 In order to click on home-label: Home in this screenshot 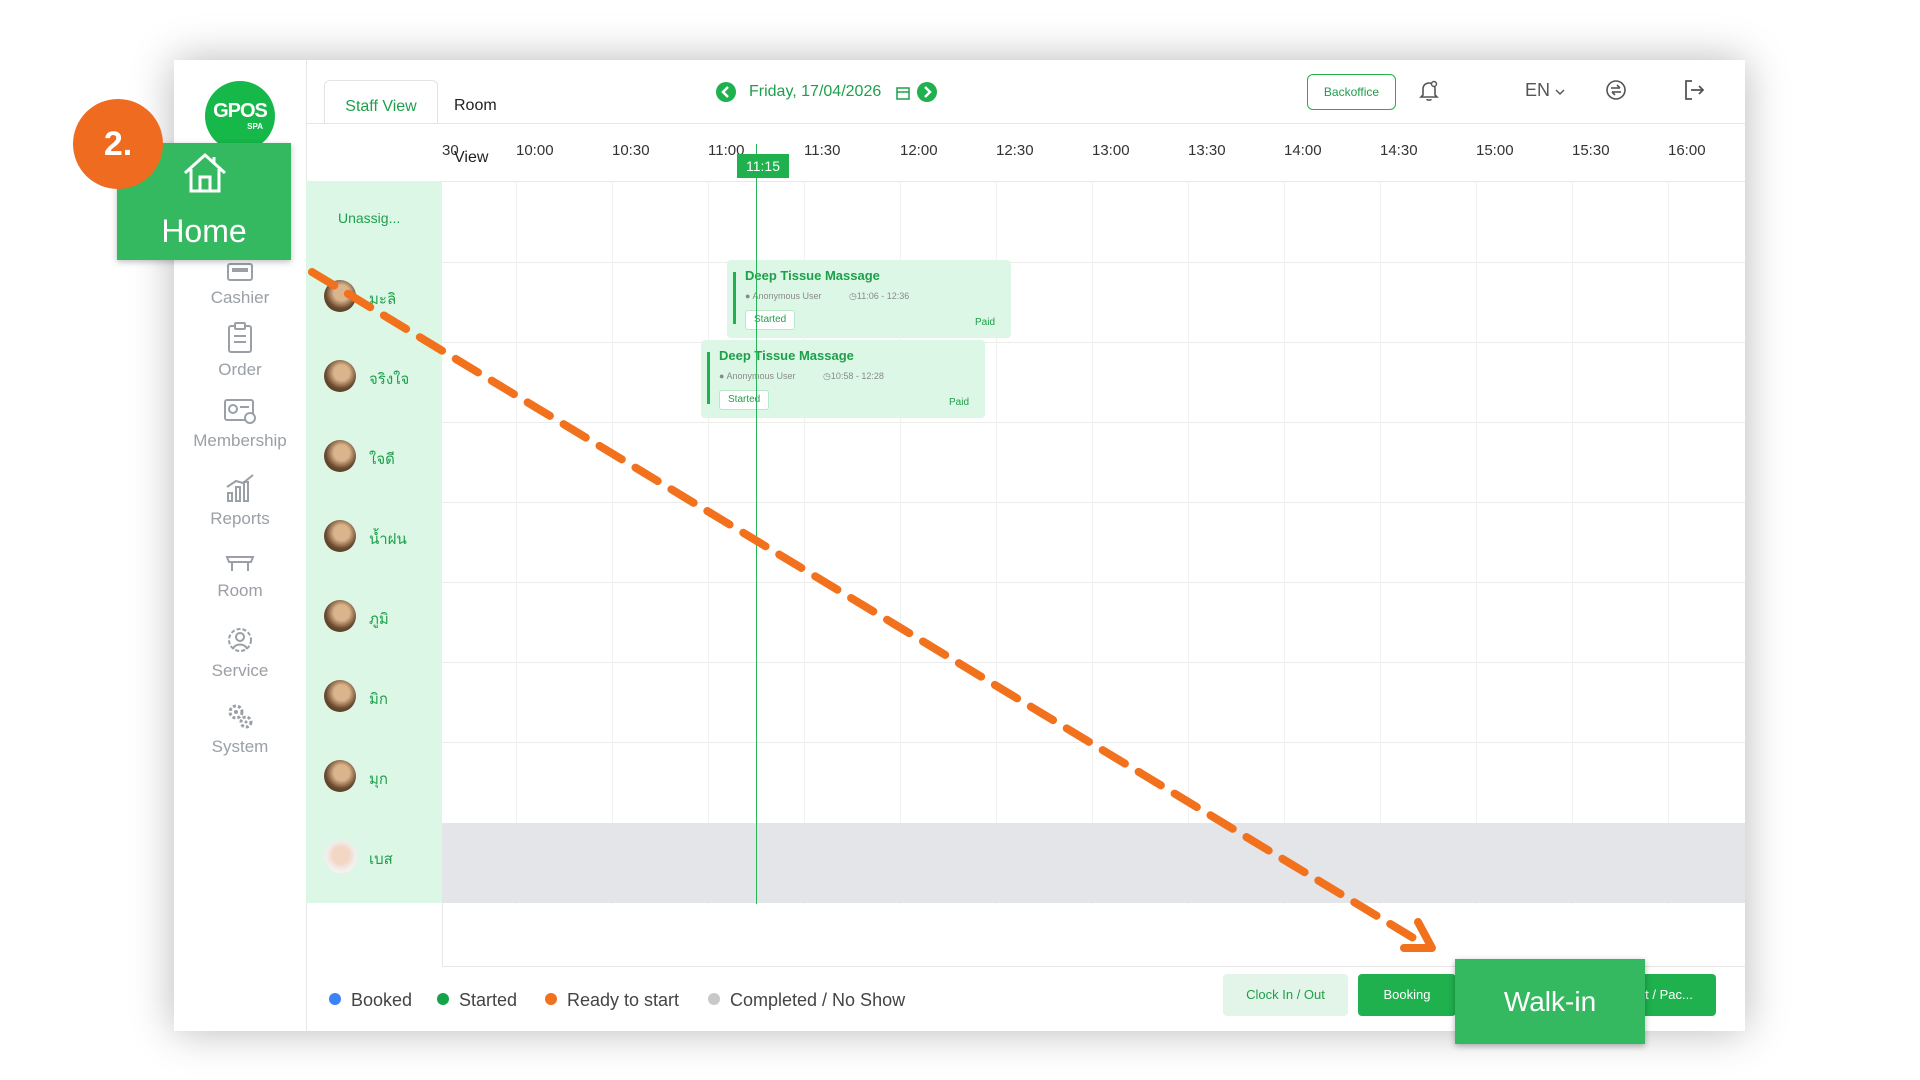, I will do `click(204, 231)`.